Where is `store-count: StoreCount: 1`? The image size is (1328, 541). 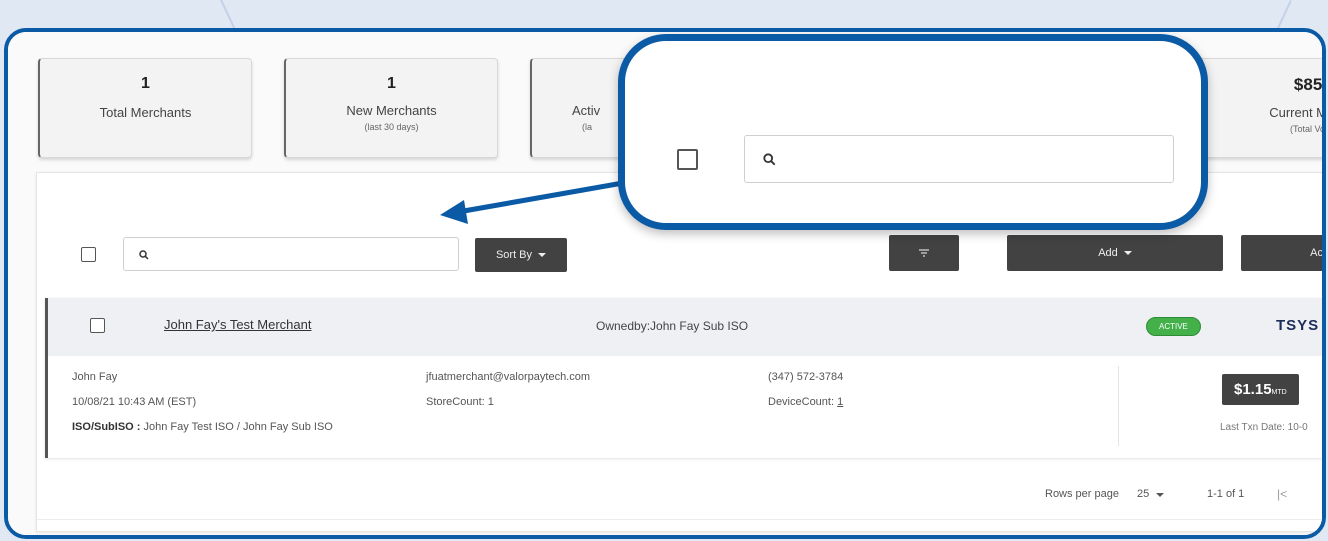 store-count: StoreCount: 1 is located at coordinates (460, 402).